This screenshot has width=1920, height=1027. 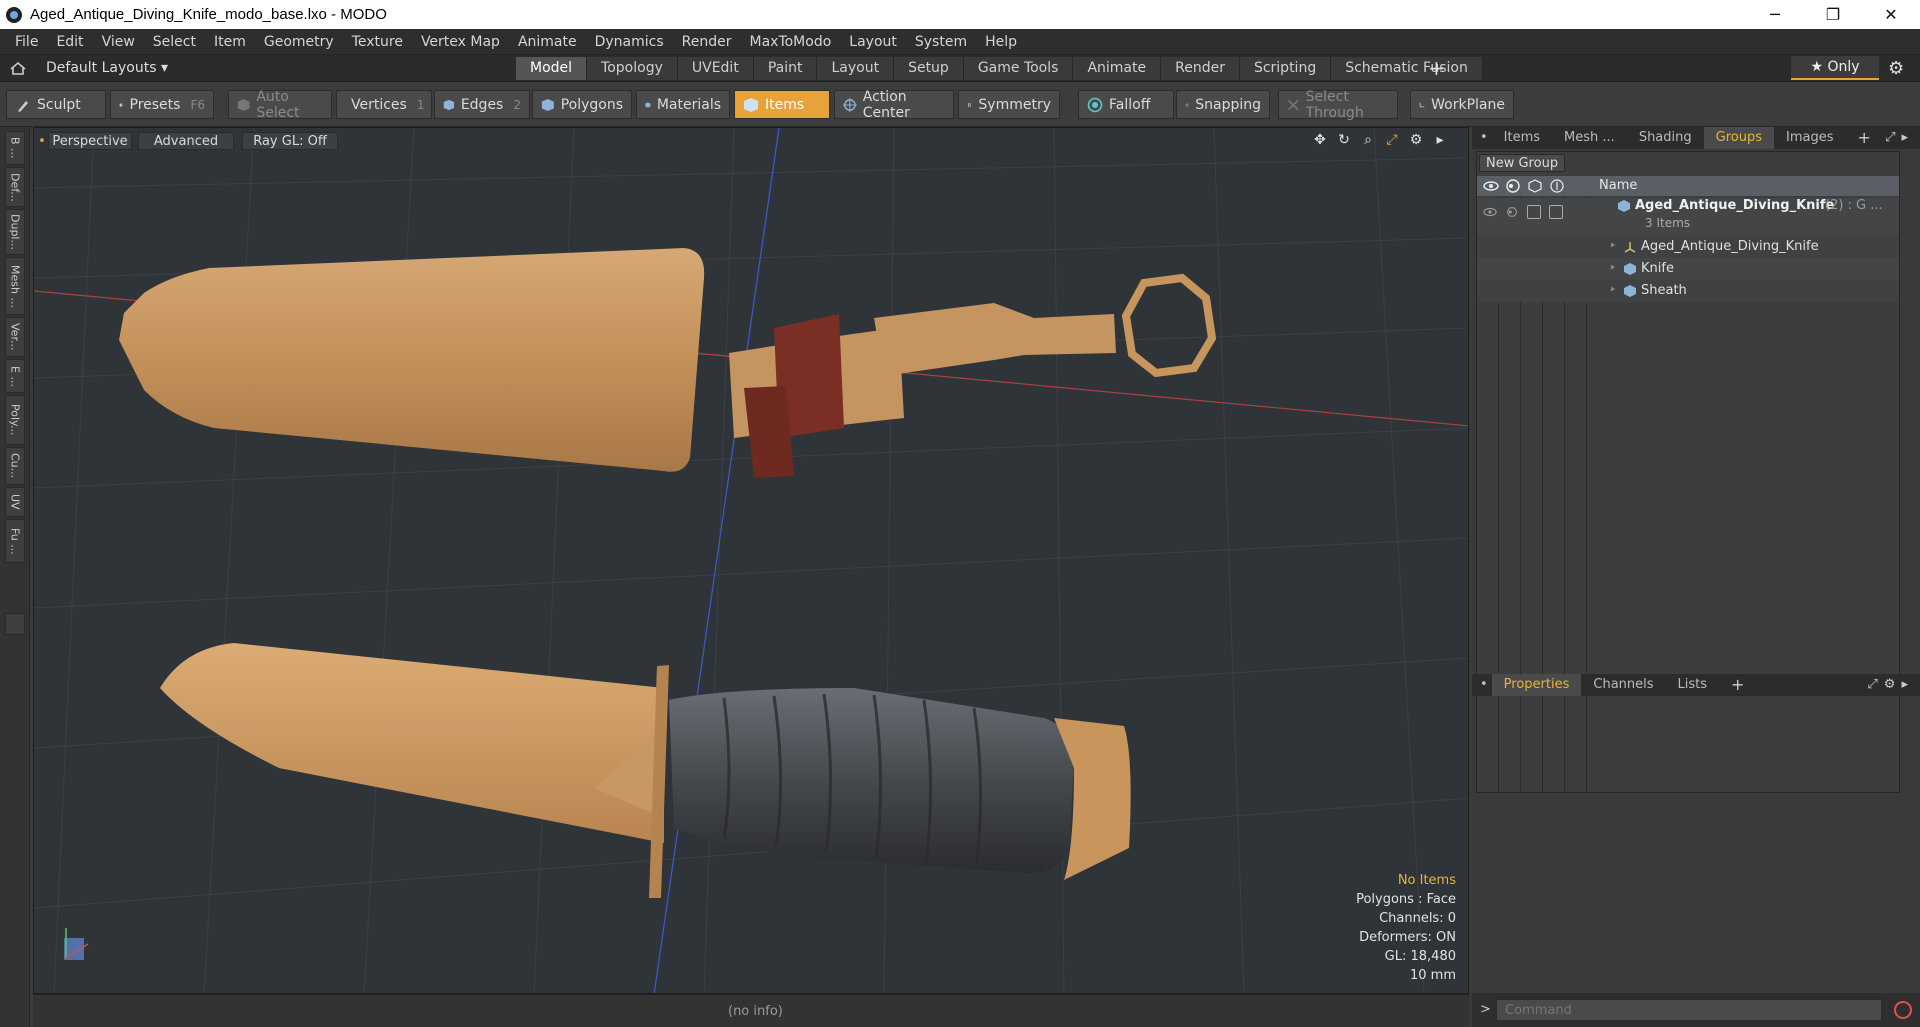 What do you see at coordinates (782, 104) in the screenshot?
I see `items-button: Items` at bounding box center [782, 104].